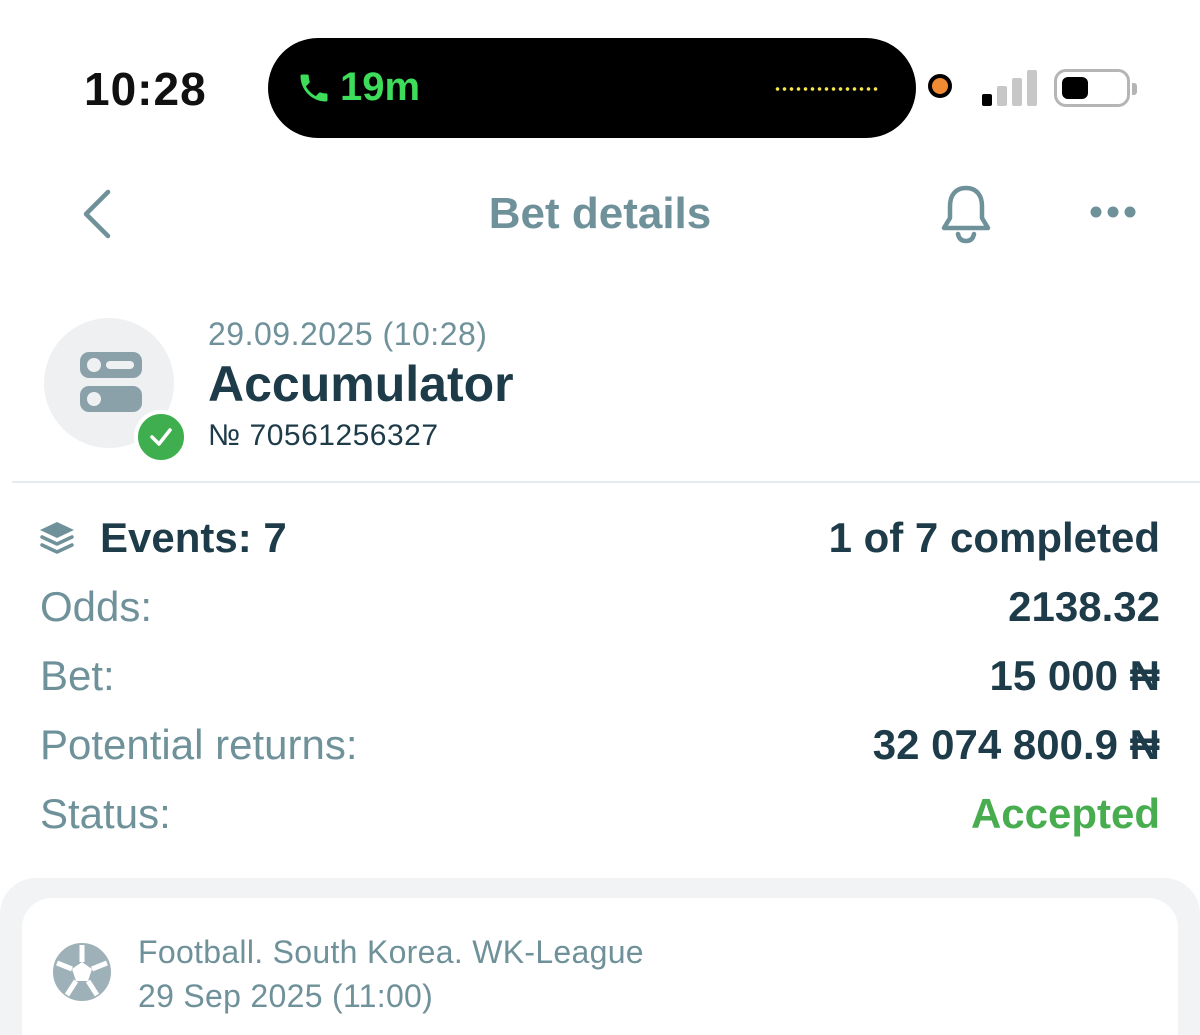 This screenshot has height=1035, width=1200. Describe the element at coordinates (1011, 88) in the screenshot. I see `cellular-signal-icon` at that location.